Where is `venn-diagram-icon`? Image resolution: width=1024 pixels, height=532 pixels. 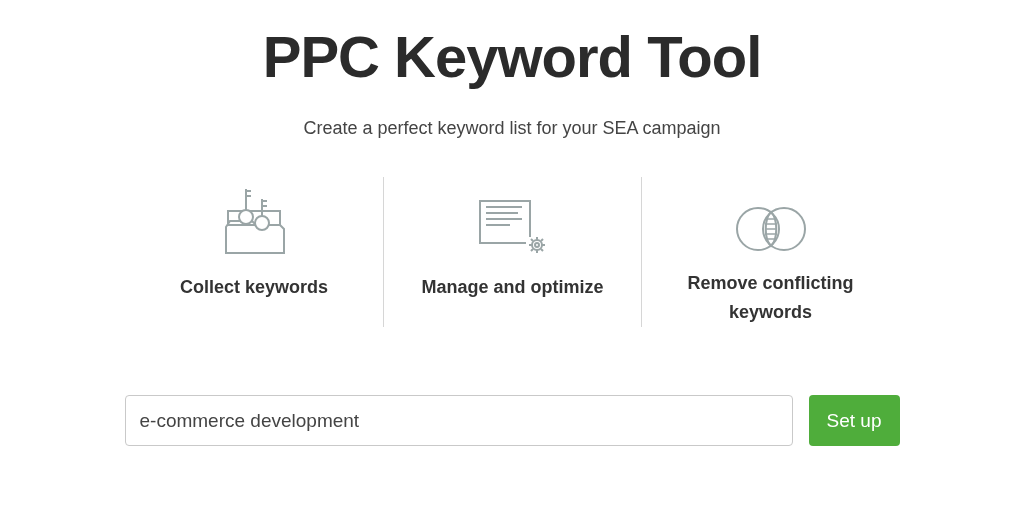 venn-diagram-icon is located at coordinates (770, 229).